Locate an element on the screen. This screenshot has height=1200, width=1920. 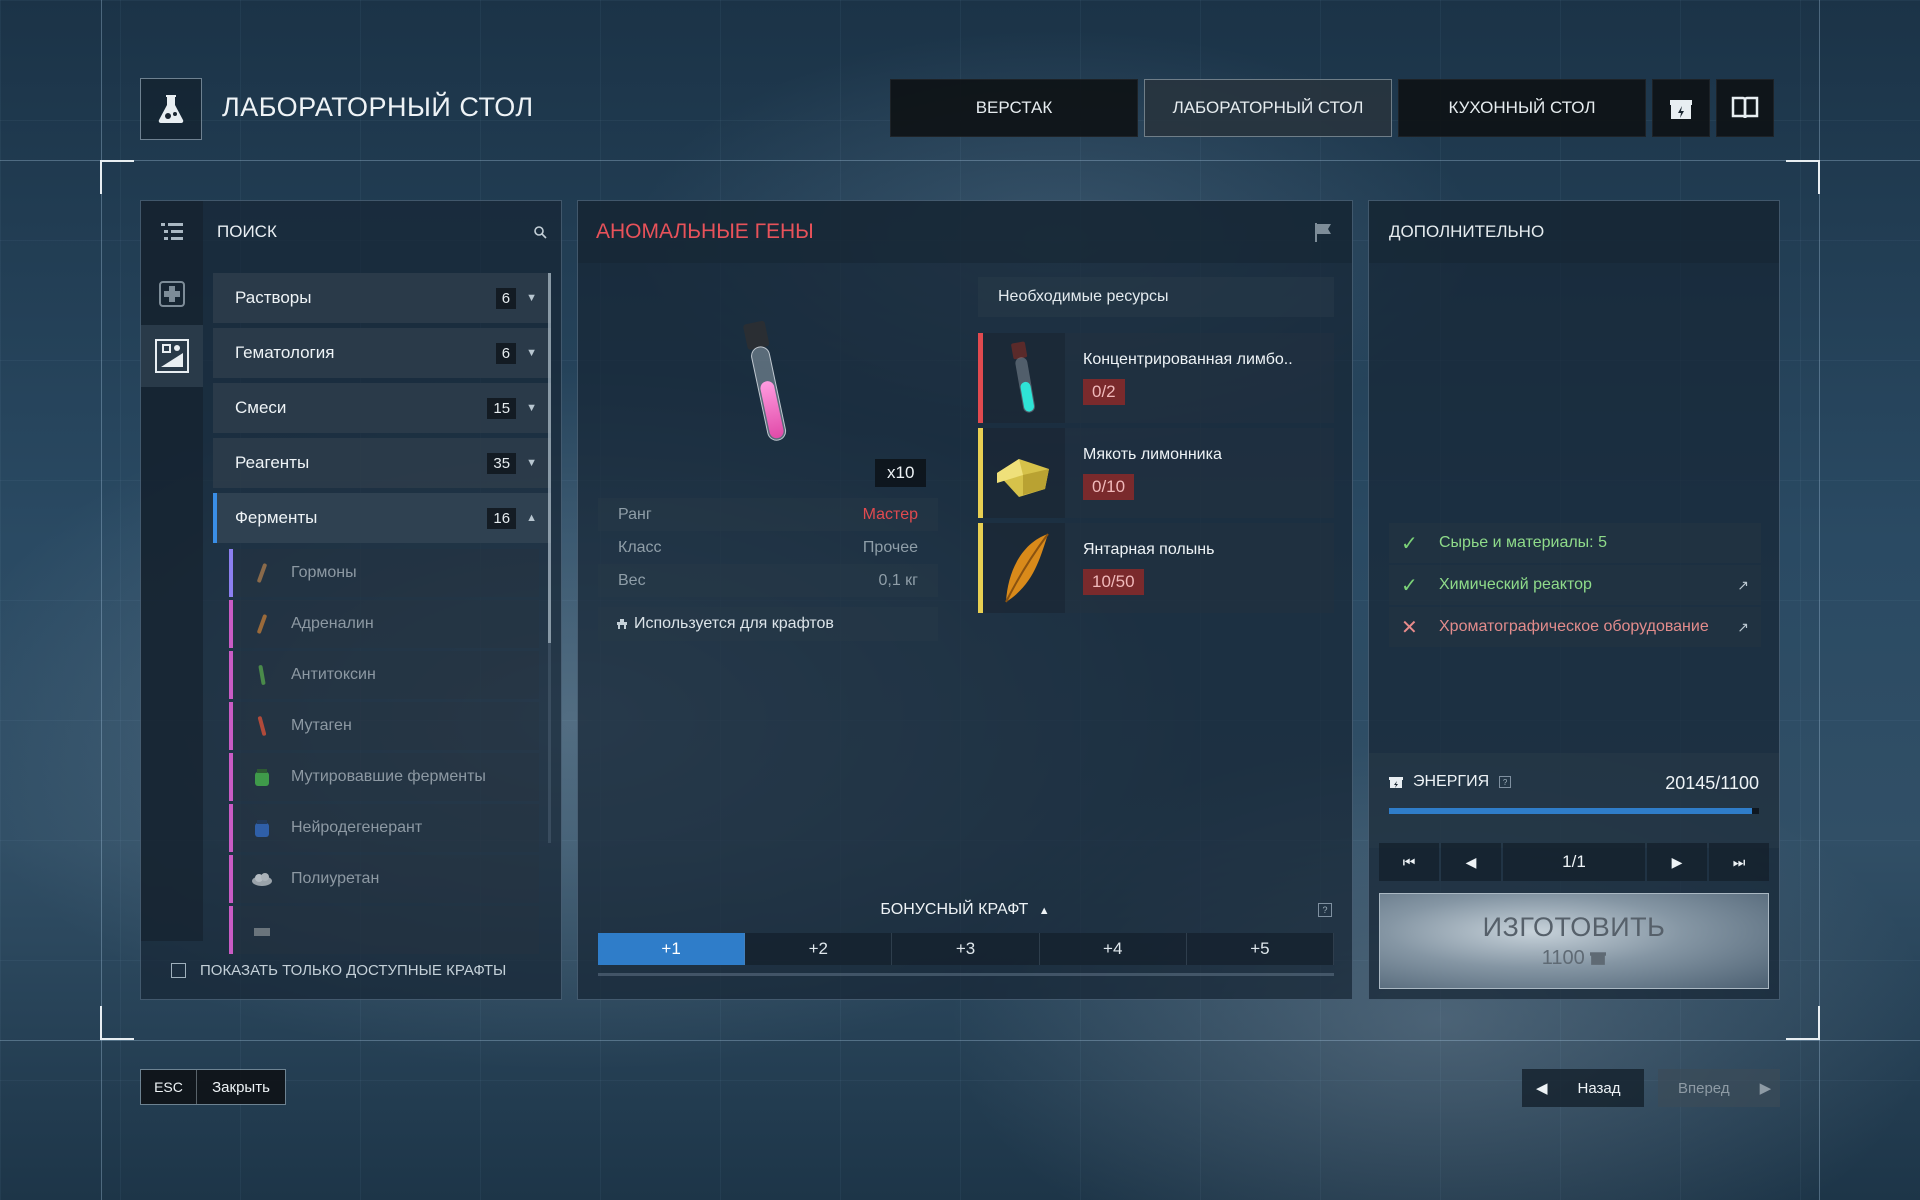
energy-gift-icon is located at coordinates (1681, 108).